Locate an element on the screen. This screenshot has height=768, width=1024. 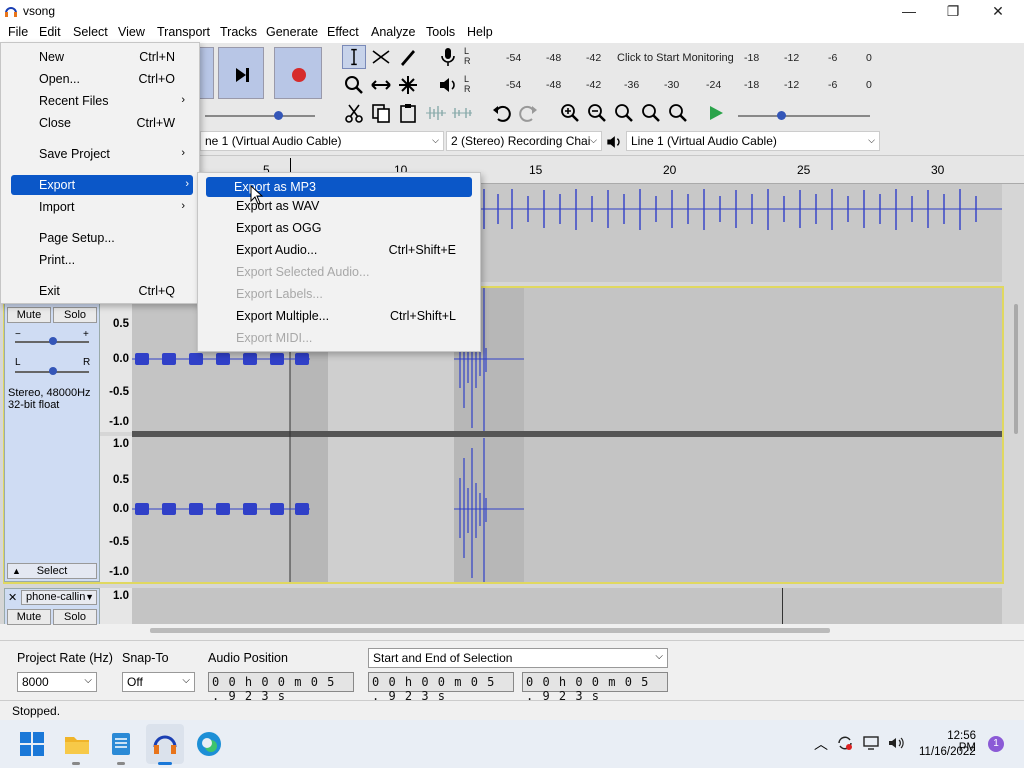
fit-project-icon is located at coordinates (651, 113).